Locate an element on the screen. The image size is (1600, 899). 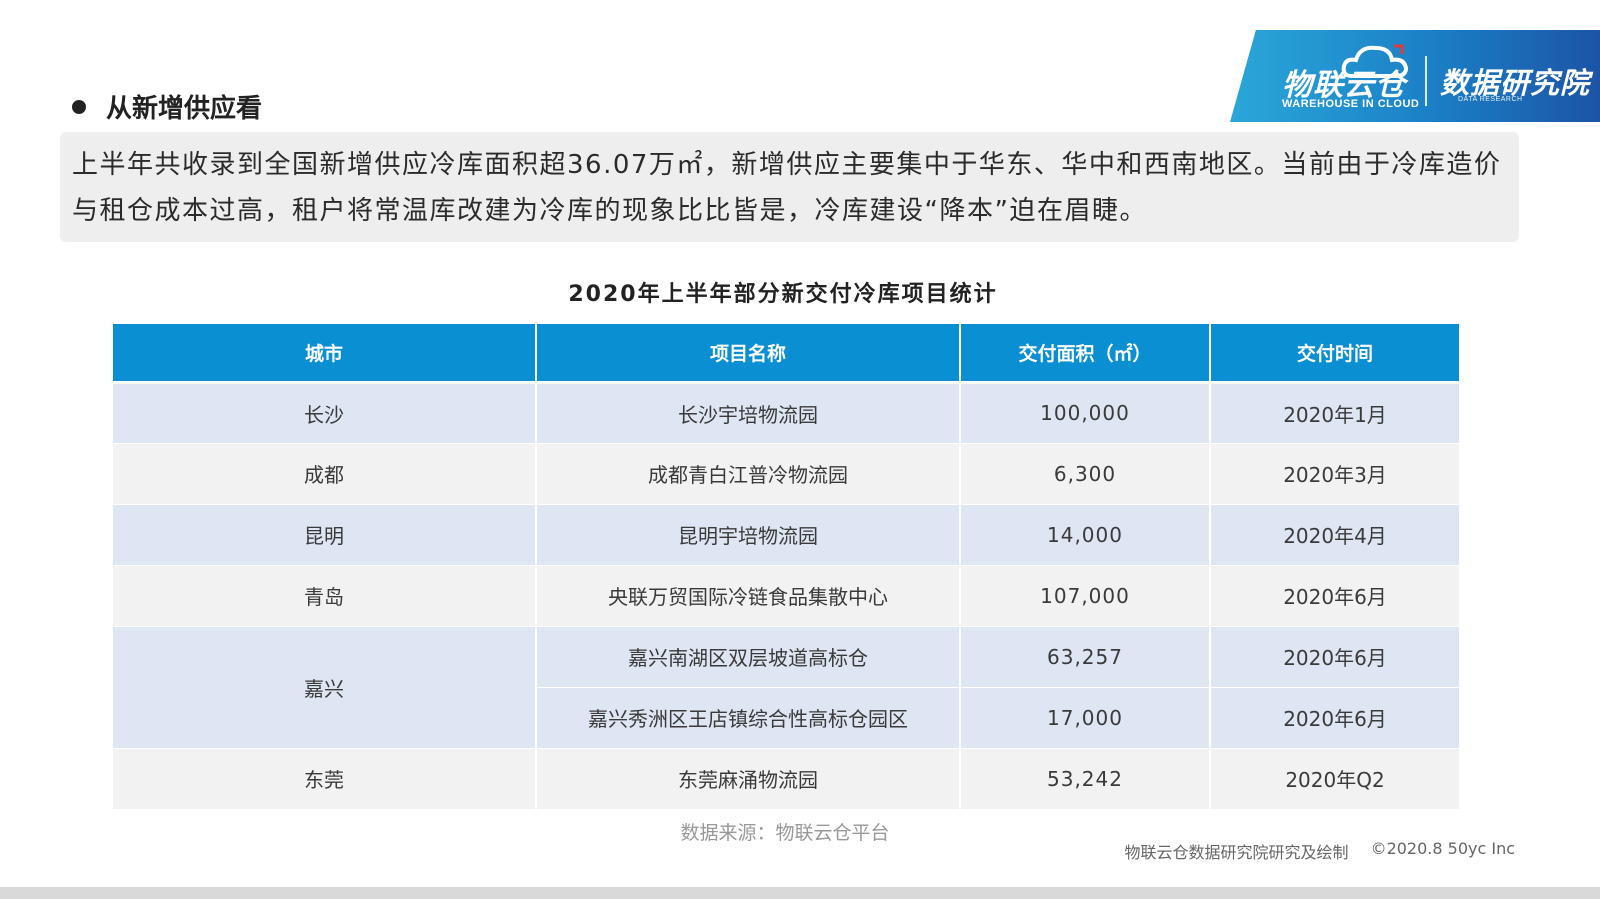
section-heading: 从新增供应看 is located at coordinates (167, 106).